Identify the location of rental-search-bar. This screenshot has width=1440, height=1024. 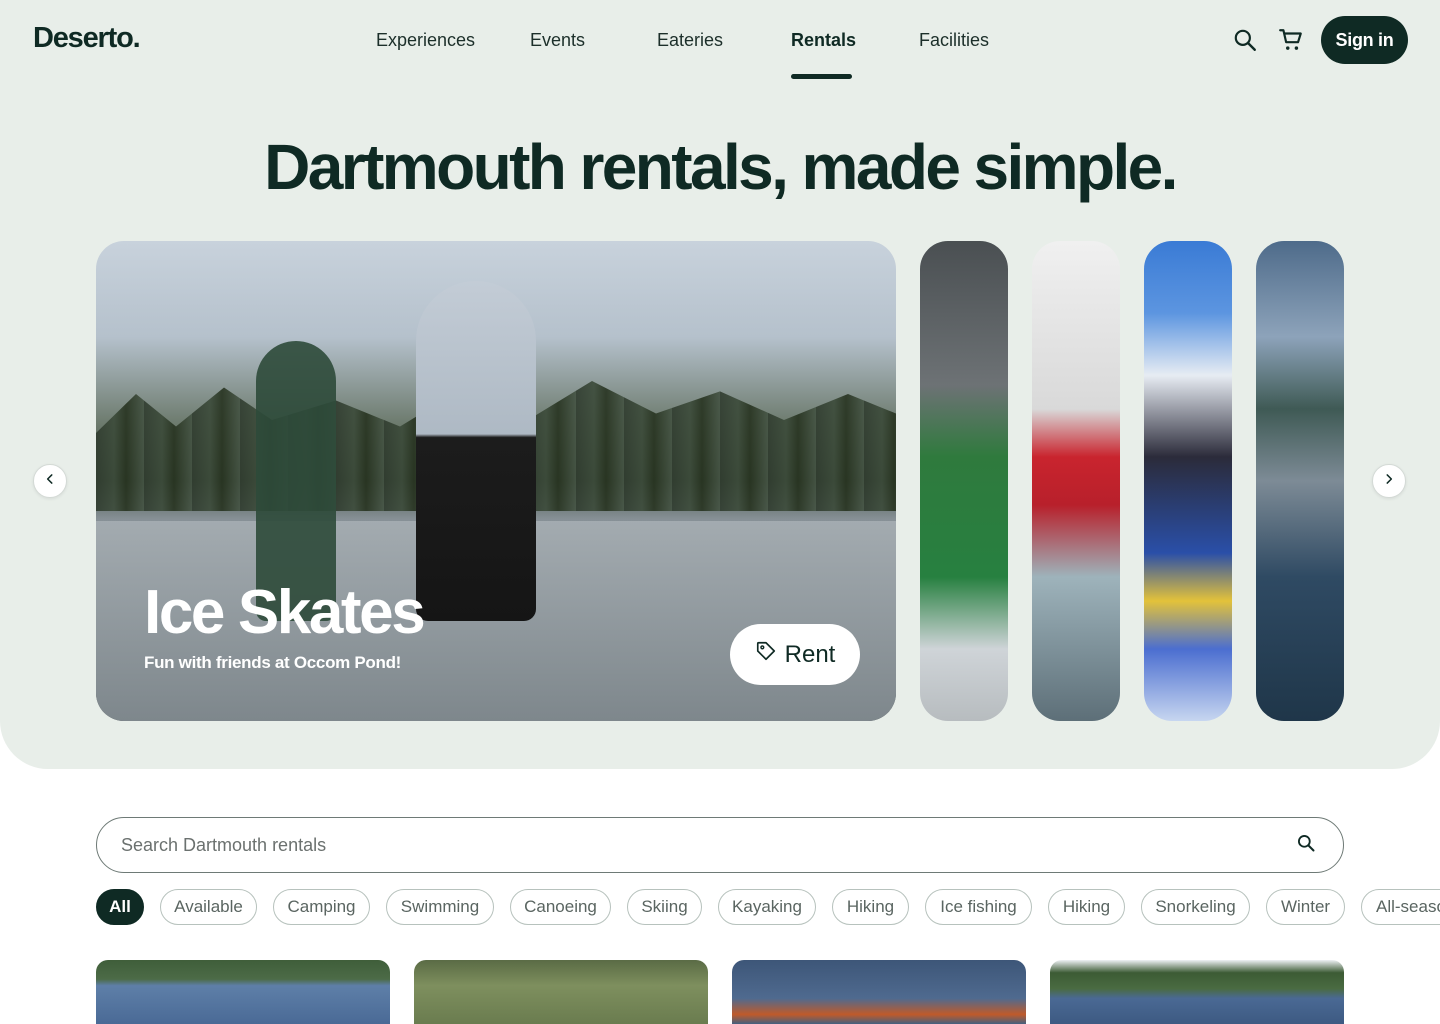
(720, 845).